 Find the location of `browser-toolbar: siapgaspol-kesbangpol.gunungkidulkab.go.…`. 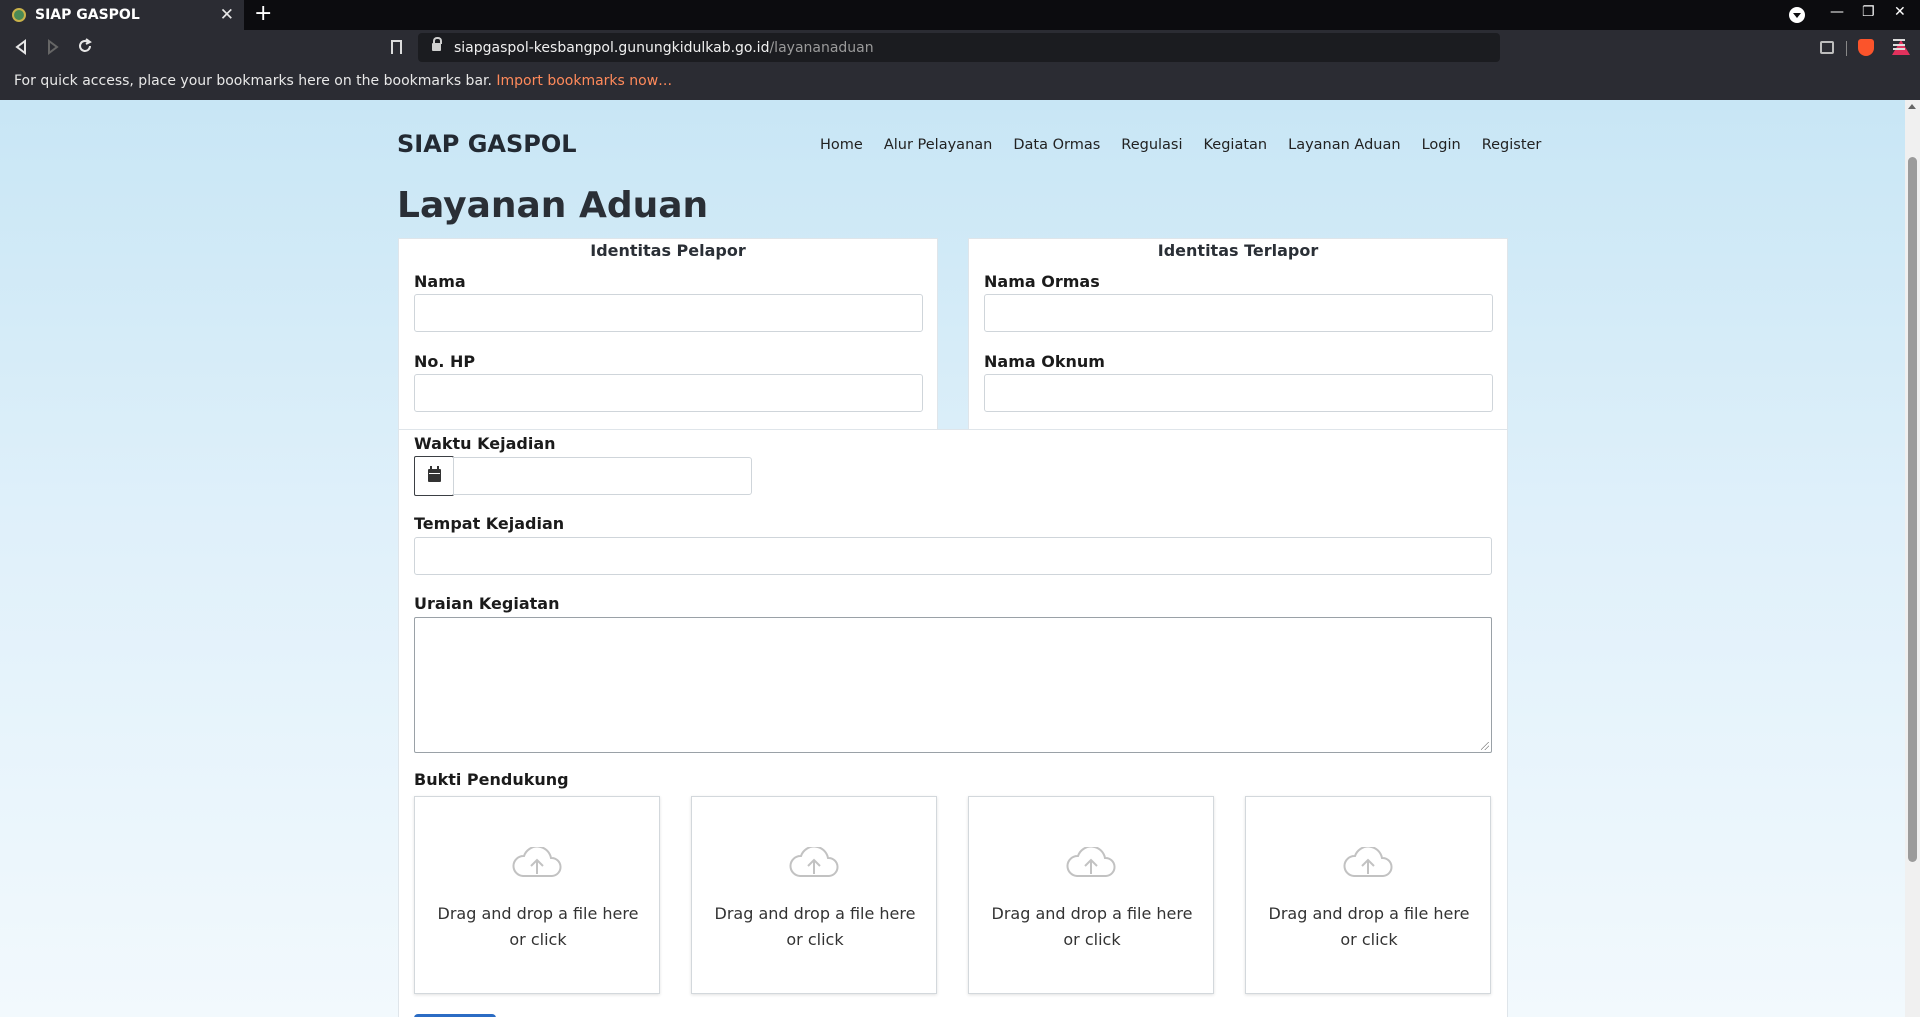

browser-toolbar: siapgaspol-kesbangpol.gunungkidulkab.go.… is located at coordinates (960, 48).